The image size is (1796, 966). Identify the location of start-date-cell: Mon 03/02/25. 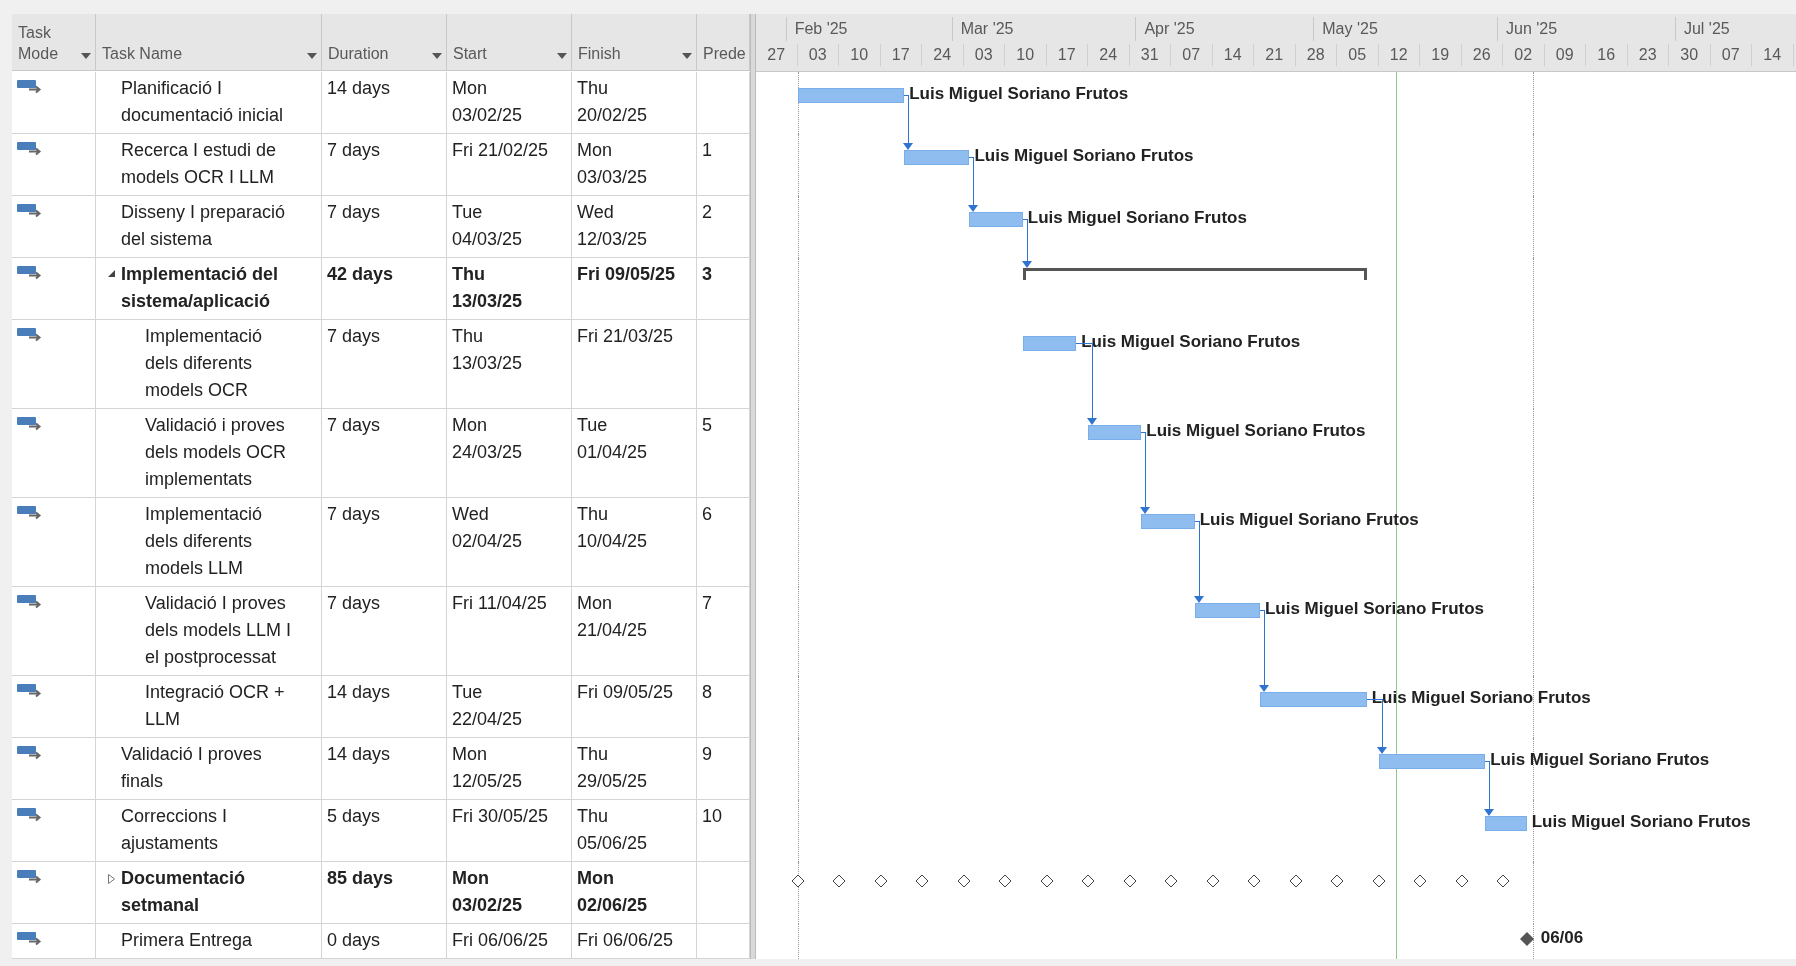
(509, 893).